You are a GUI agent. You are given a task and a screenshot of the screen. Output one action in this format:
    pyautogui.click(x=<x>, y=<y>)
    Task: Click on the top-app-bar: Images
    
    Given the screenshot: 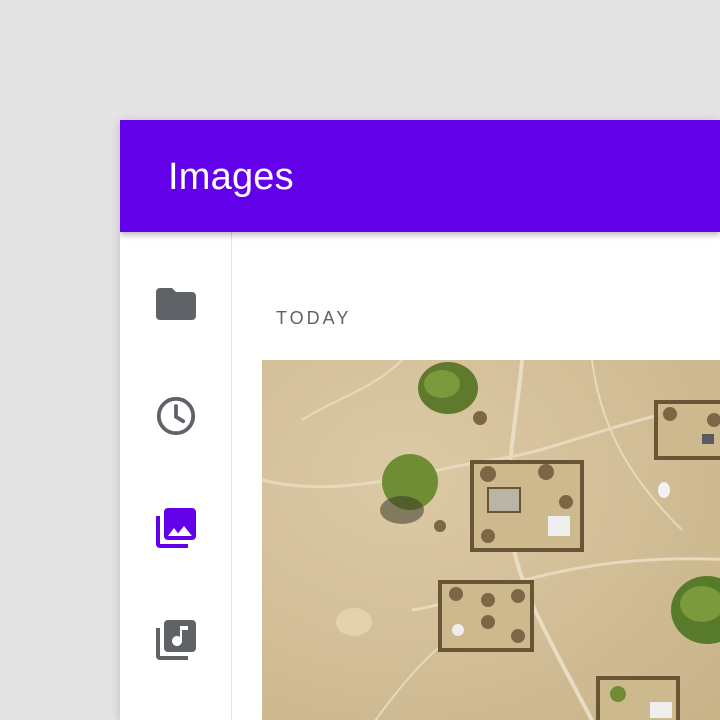 What is the action you would take?
    pyautogui.click(x=420, y=176)
    